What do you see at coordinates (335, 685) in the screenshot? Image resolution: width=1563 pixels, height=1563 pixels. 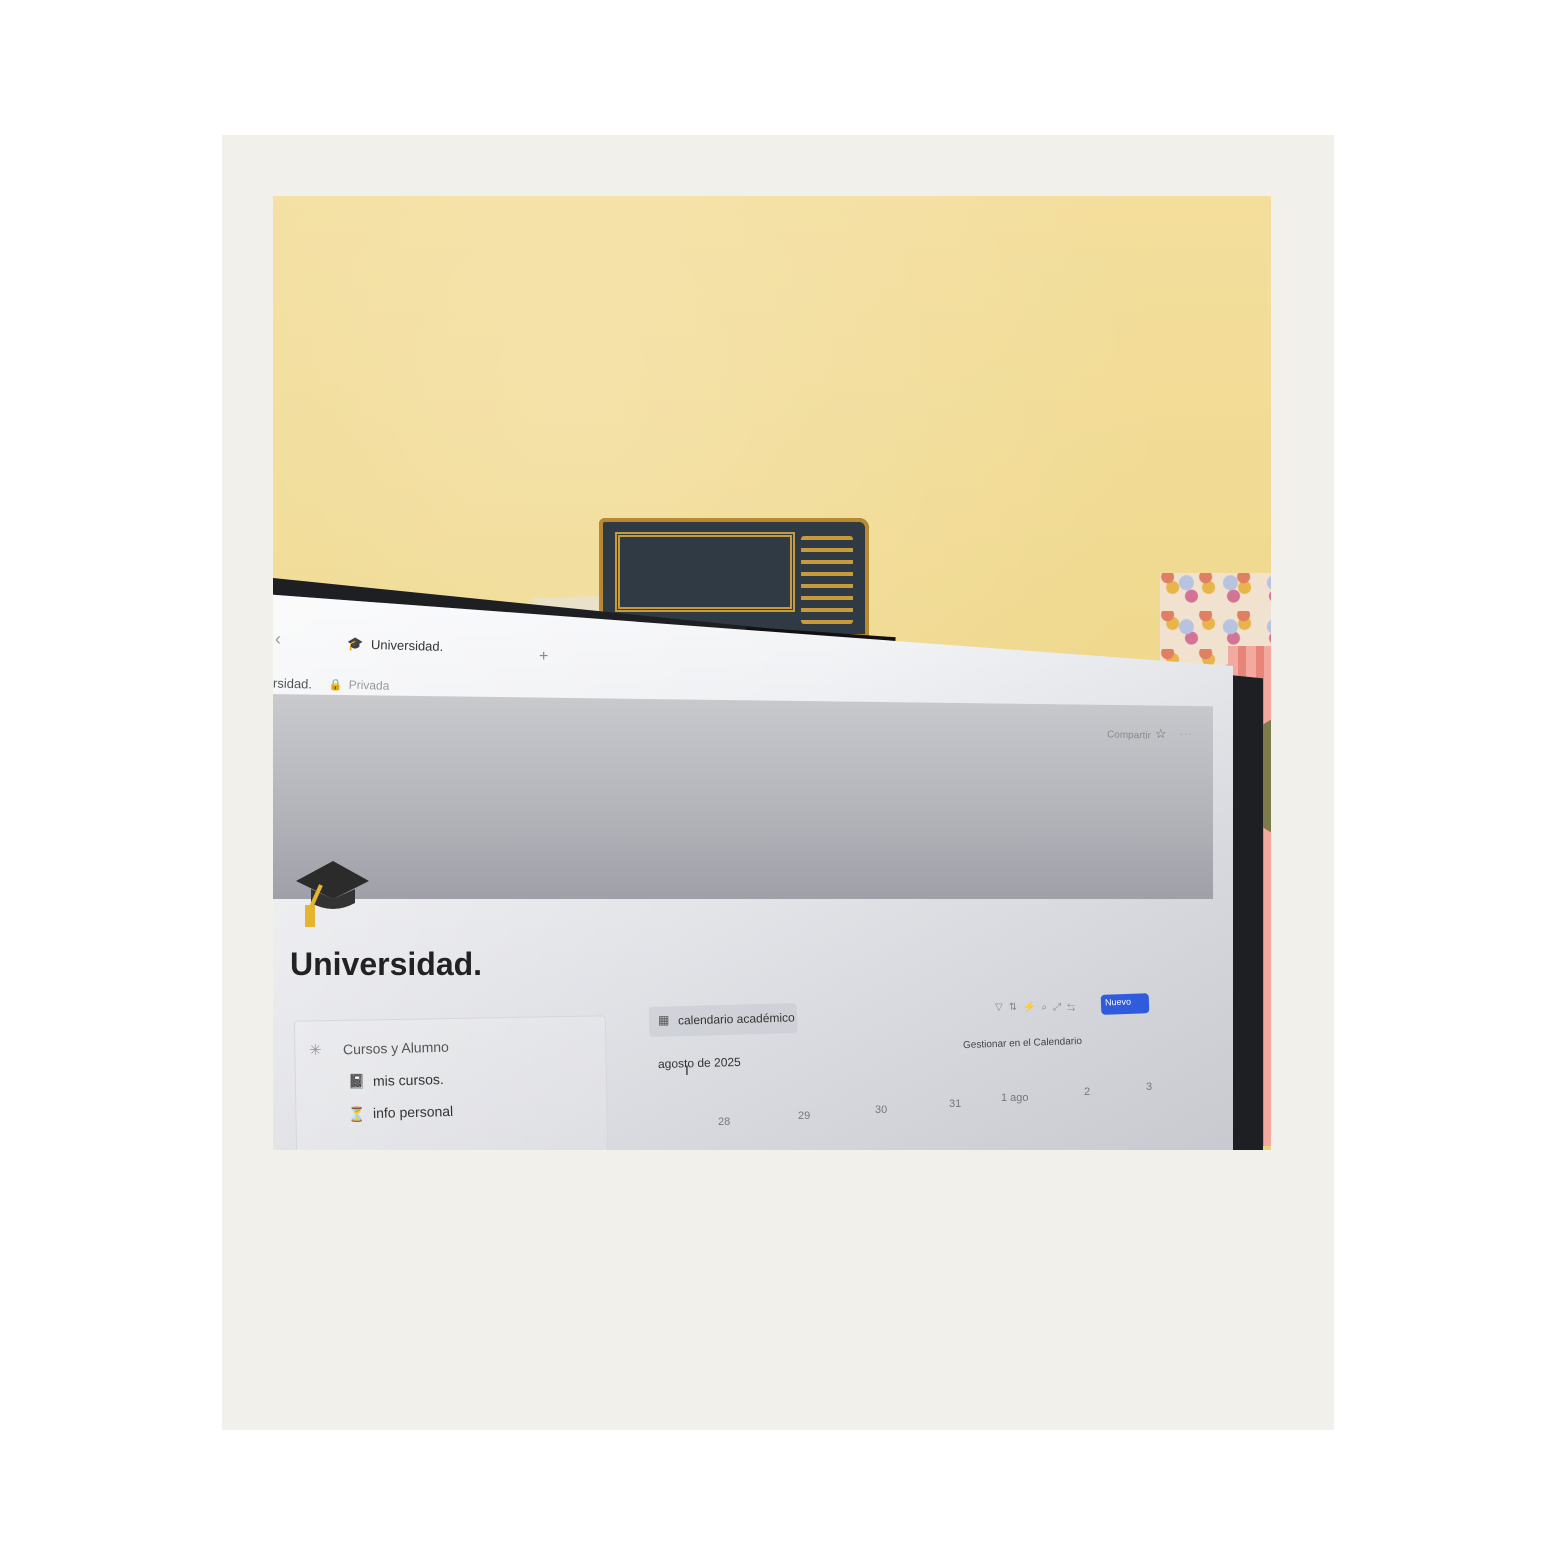 I see `lock-icon: 🔒` at bounding box center [335, 685].